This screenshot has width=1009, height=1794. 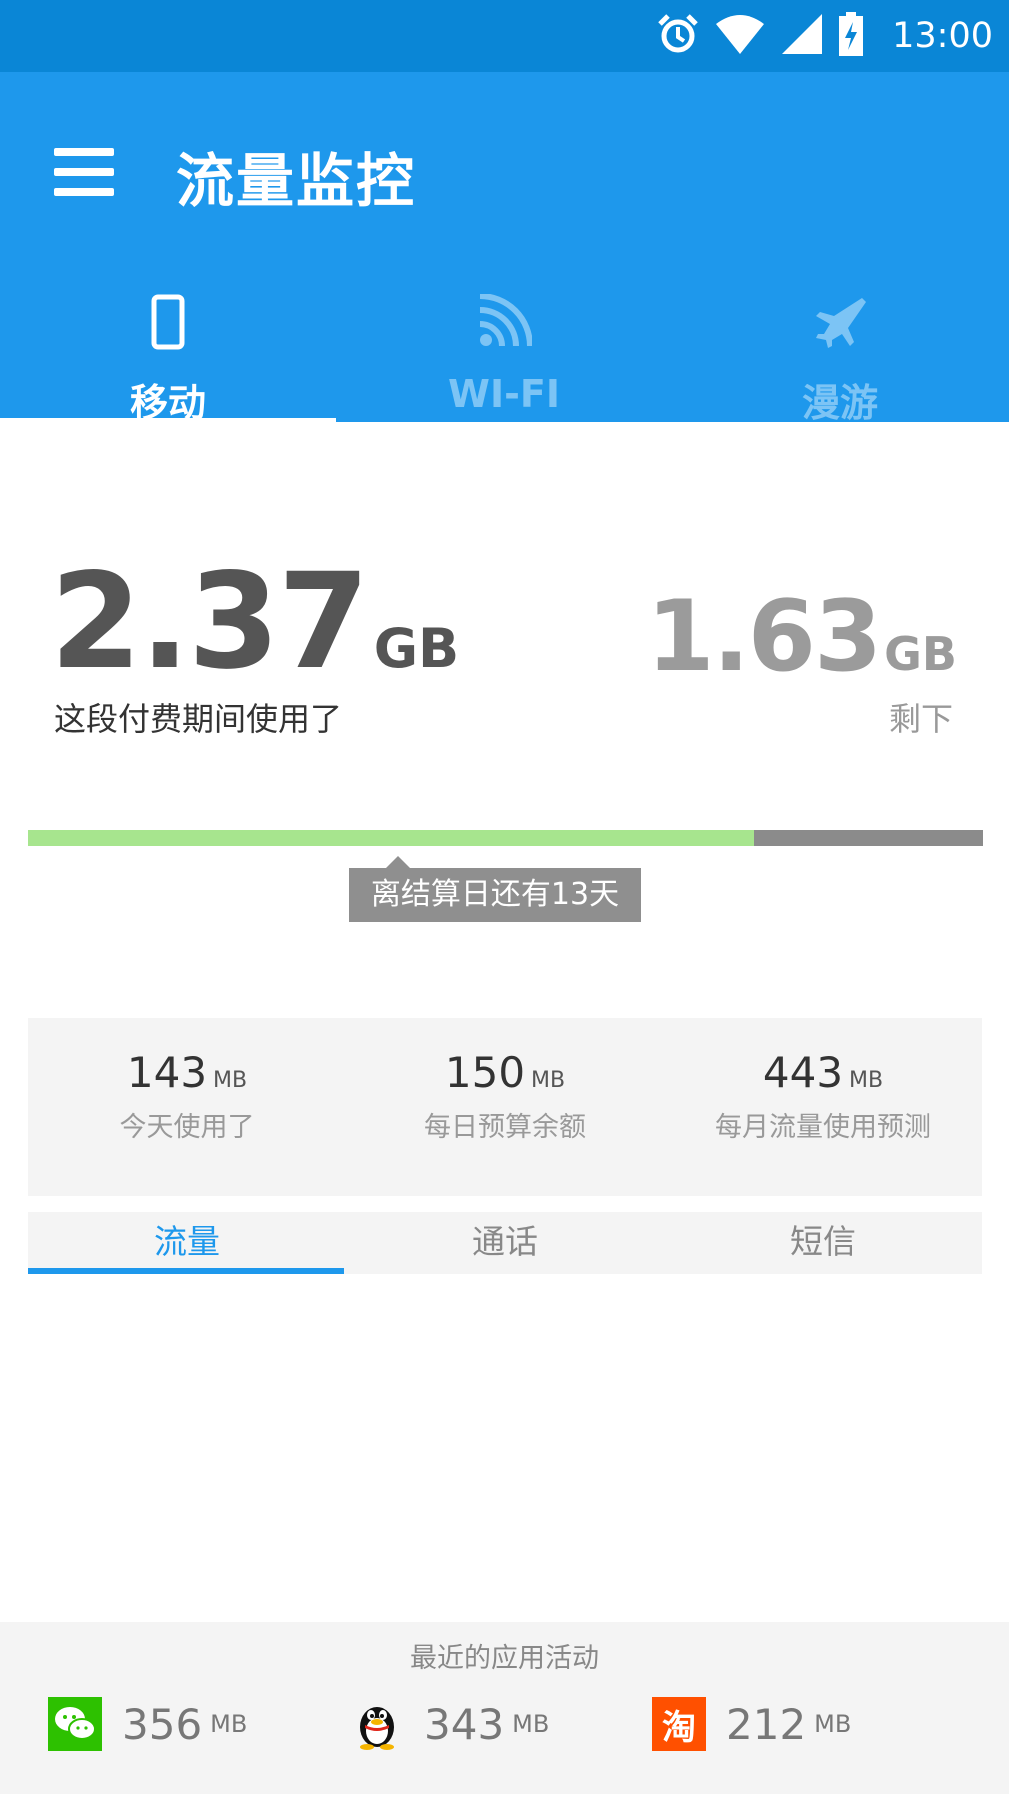 I want to click on cell-signal-icon, so click(x=802, y=36).